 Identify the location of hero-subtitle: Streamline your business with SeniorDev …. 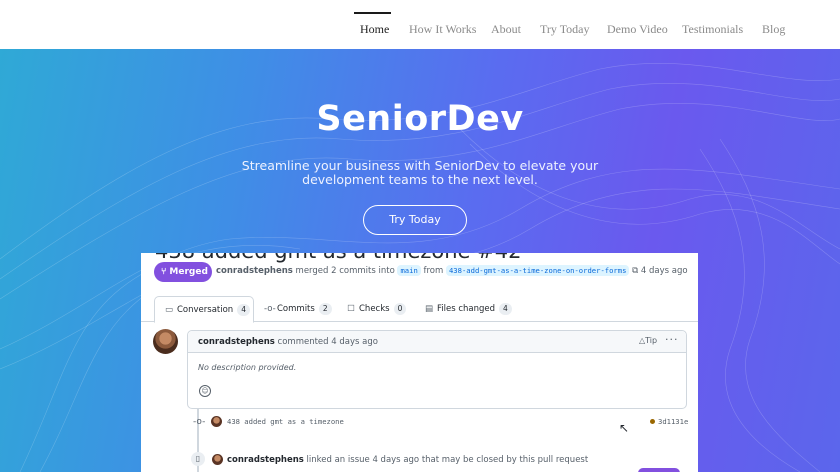
(420, 172).